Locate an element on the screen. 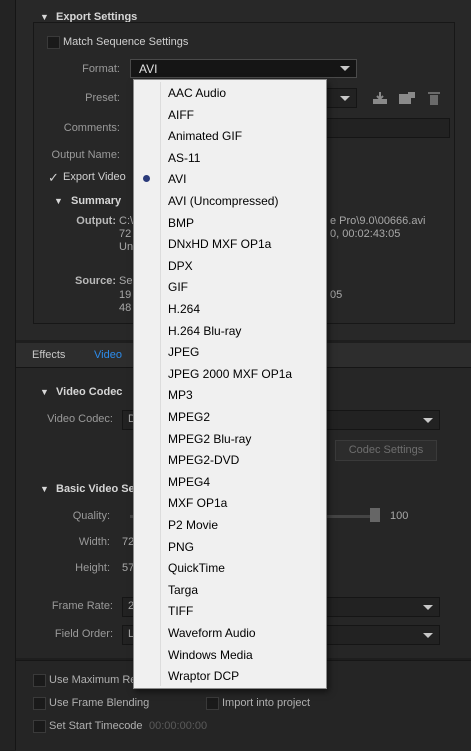  format-option-label: BMP is located at coordinates (181, 222).